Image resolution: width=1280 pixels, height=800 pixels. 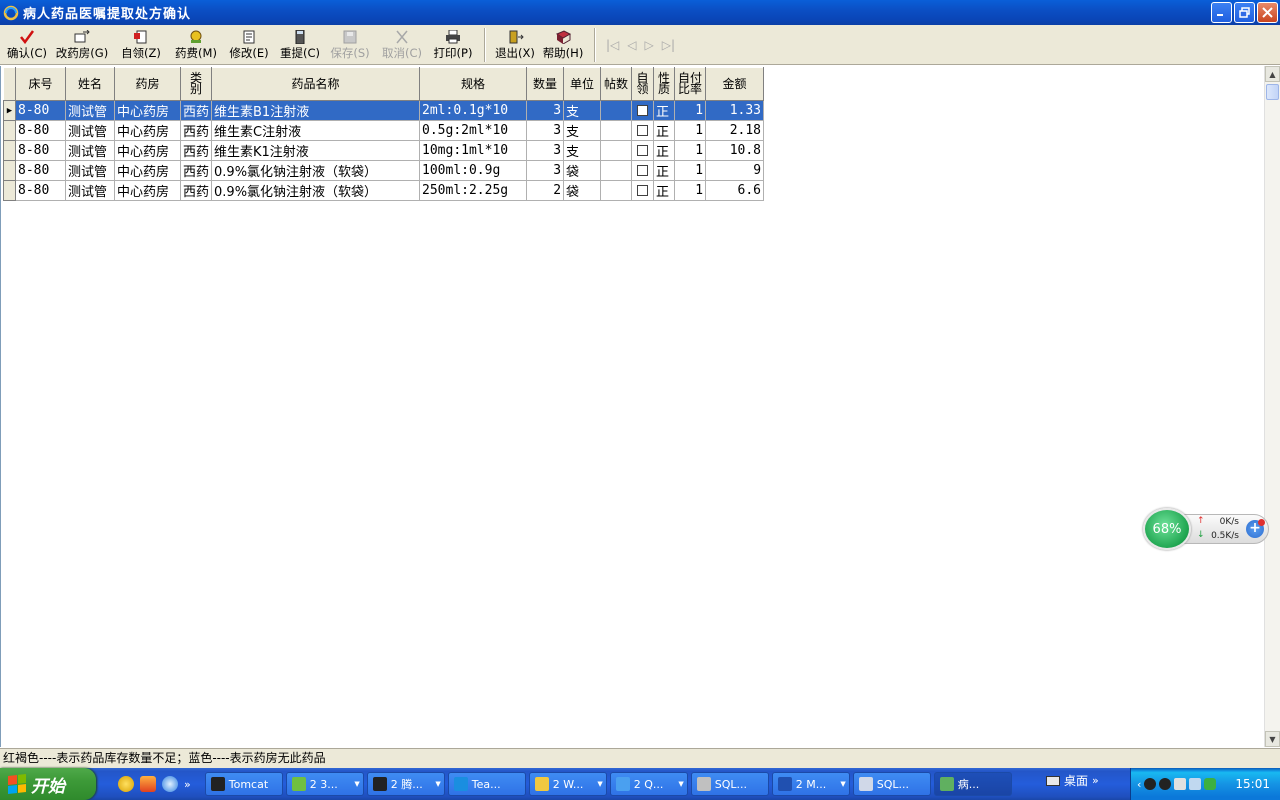 I want to click on start-button: 开始, so click(x=48, y=784).